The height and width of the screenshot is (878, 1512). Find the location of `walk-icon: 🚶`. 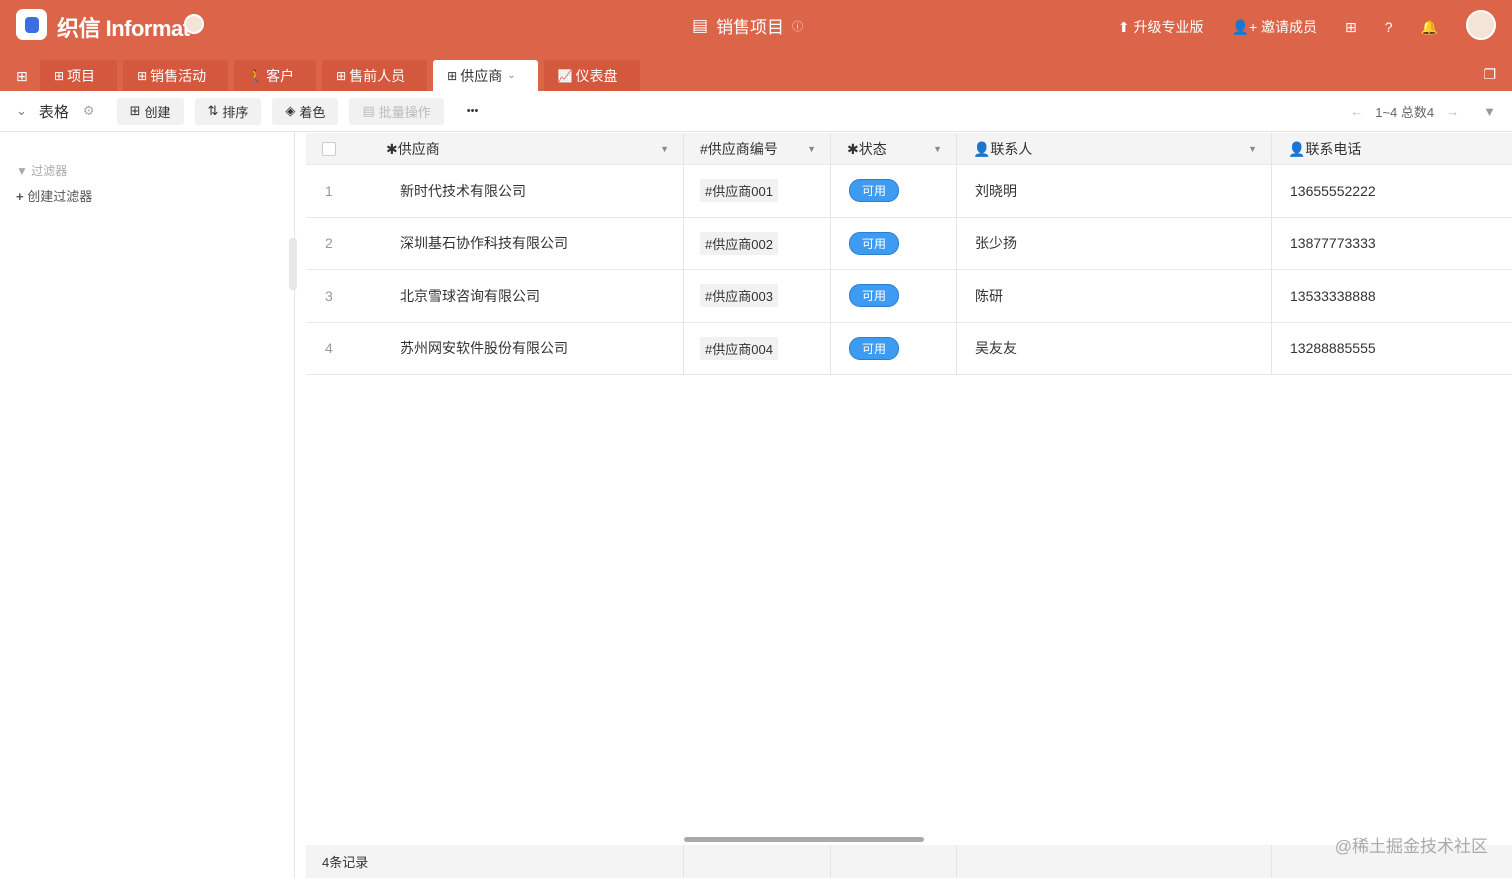

walk-icon: 🚶 is located at coordinates (256, 75).